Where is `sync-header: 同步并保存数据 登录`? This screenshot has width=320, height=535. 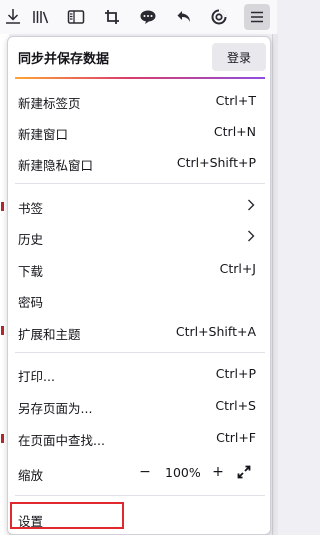 sync-header: 同步并保存数据 登录 is located at coordinates (139, 57).